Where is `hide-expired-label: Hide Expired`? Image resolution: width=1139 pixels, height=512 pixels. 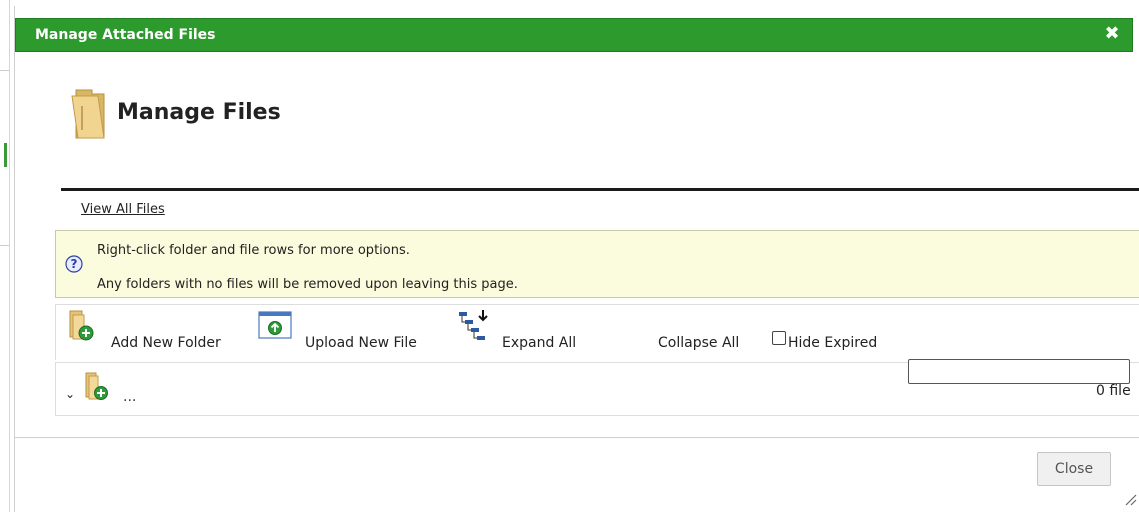
hide-expired-label: Hide Expired is located at coordinates (833, 343).